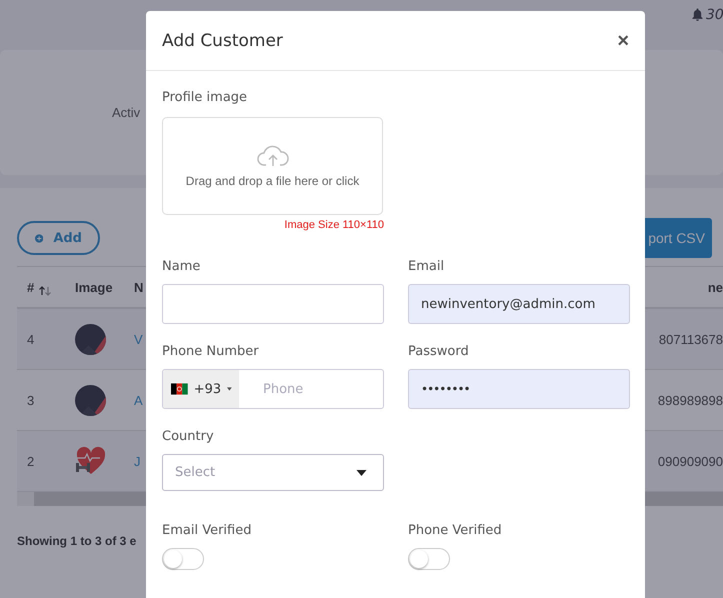 This screenshot has height=598, width=723. What do you see at coordinates (179, 389) in the screenshot?
I see `flag-icon` at bounding box center [179, 389].